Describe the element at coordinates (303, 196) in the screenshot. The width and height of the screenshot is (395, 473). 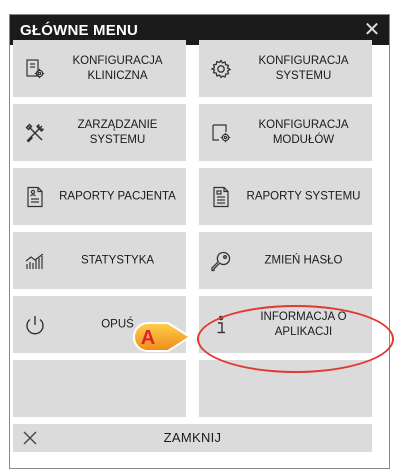
I see `tile-label: RAPORTY SYSTEMU` at that location.